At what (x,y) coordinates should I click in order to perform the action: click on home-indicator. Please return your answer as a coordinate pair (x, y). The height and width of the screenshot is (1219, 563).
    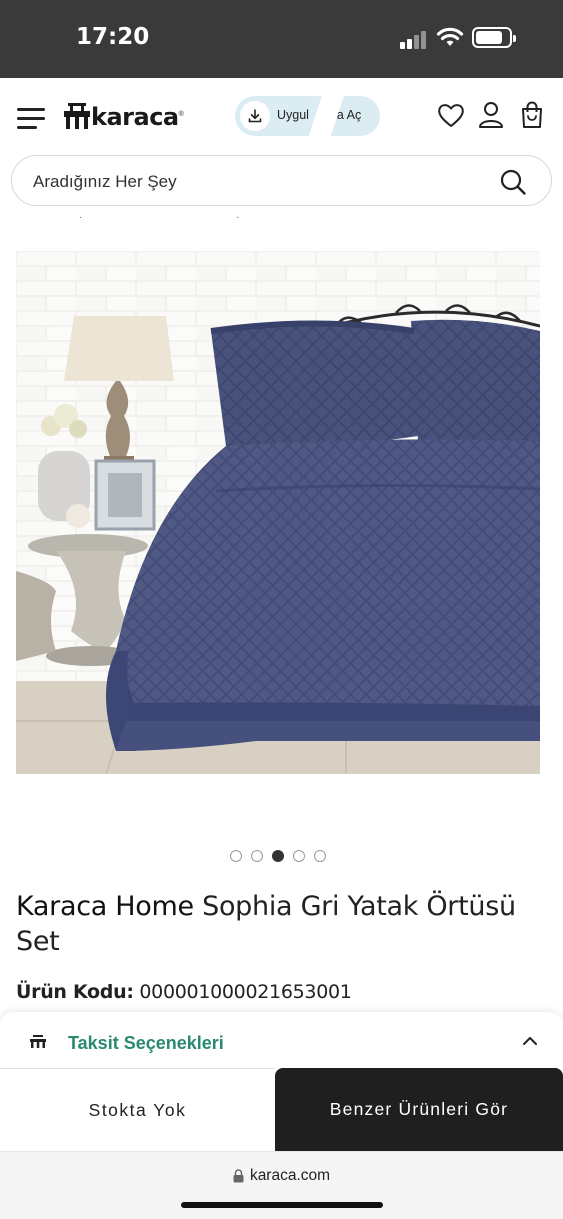
    Looking at the image, I should click on (282, 1205).